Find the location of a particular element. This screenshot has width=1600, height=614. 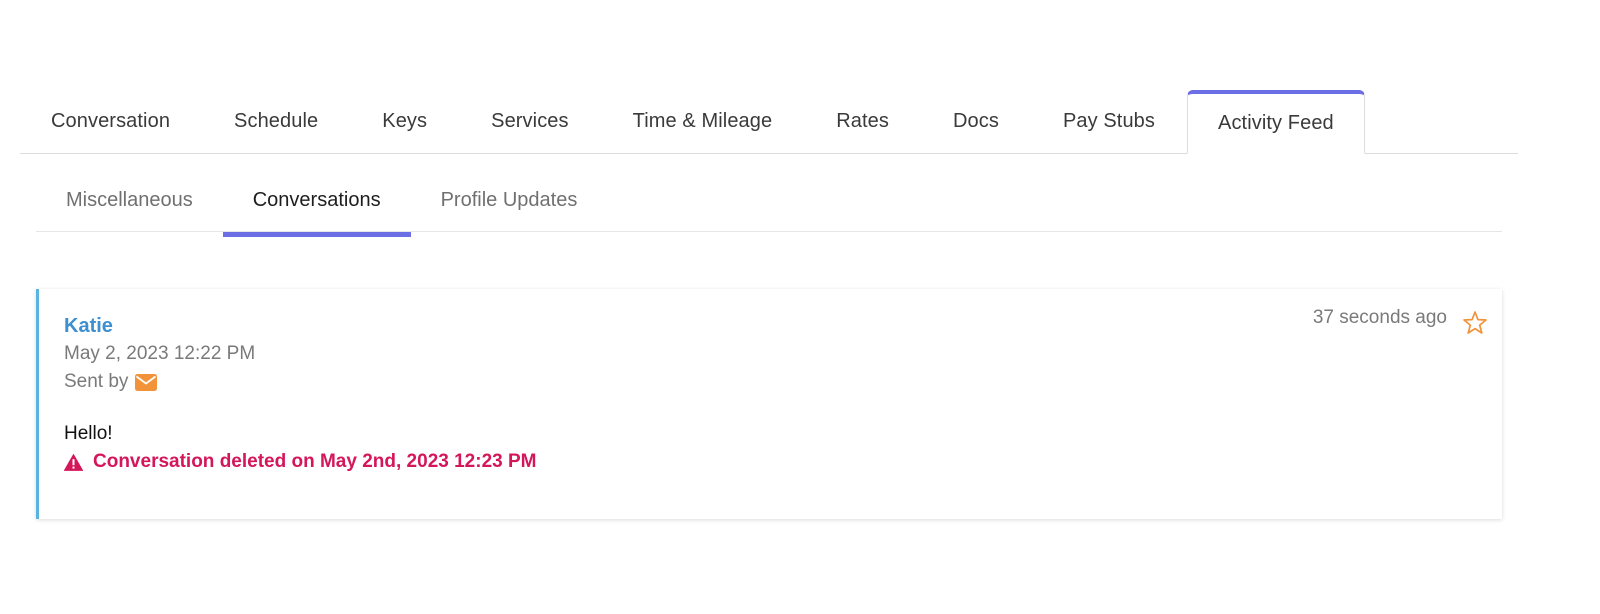

subtab-miscellaneous: Miscellaneous is located at coordinates (129, 200).